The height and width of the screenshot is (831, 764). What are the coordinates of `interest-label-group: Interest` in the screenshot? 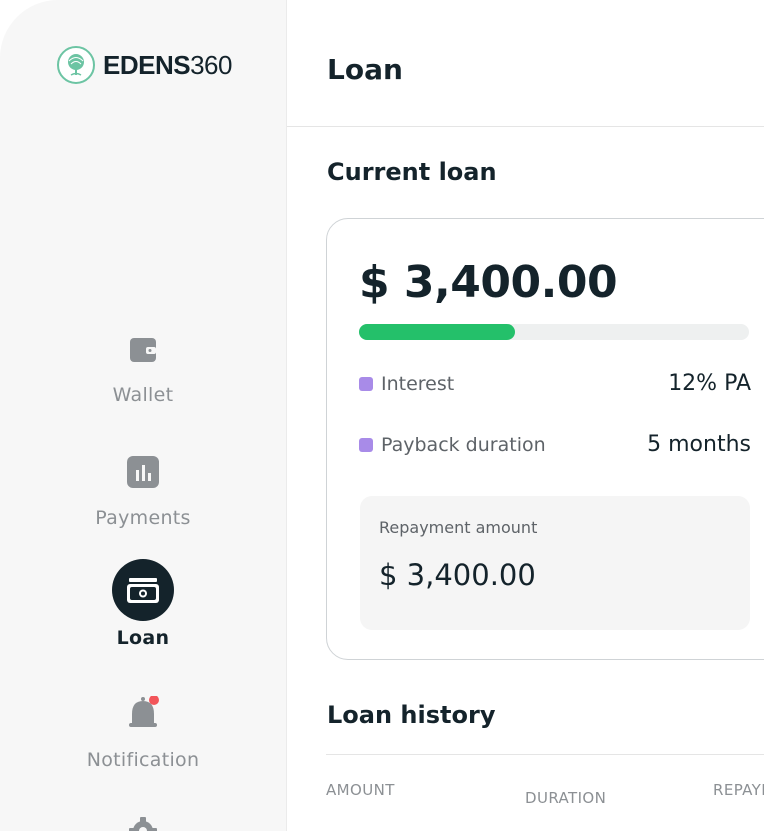 It's located at (406, 384).